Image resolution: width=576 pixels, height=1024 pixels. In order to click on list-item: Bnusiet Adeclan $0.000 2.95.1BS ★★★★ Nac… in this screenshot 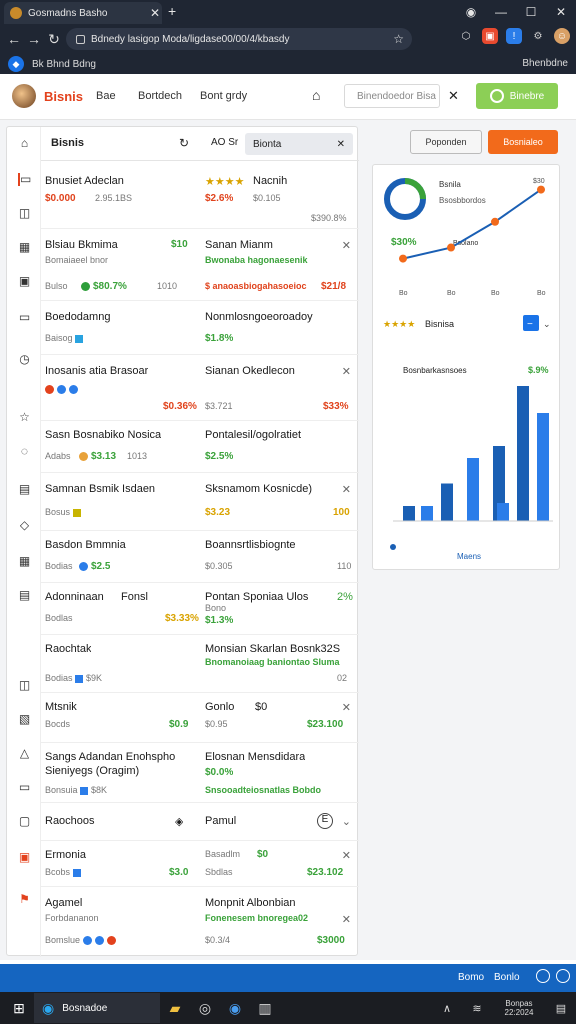, I will do `click(200, 195)`.